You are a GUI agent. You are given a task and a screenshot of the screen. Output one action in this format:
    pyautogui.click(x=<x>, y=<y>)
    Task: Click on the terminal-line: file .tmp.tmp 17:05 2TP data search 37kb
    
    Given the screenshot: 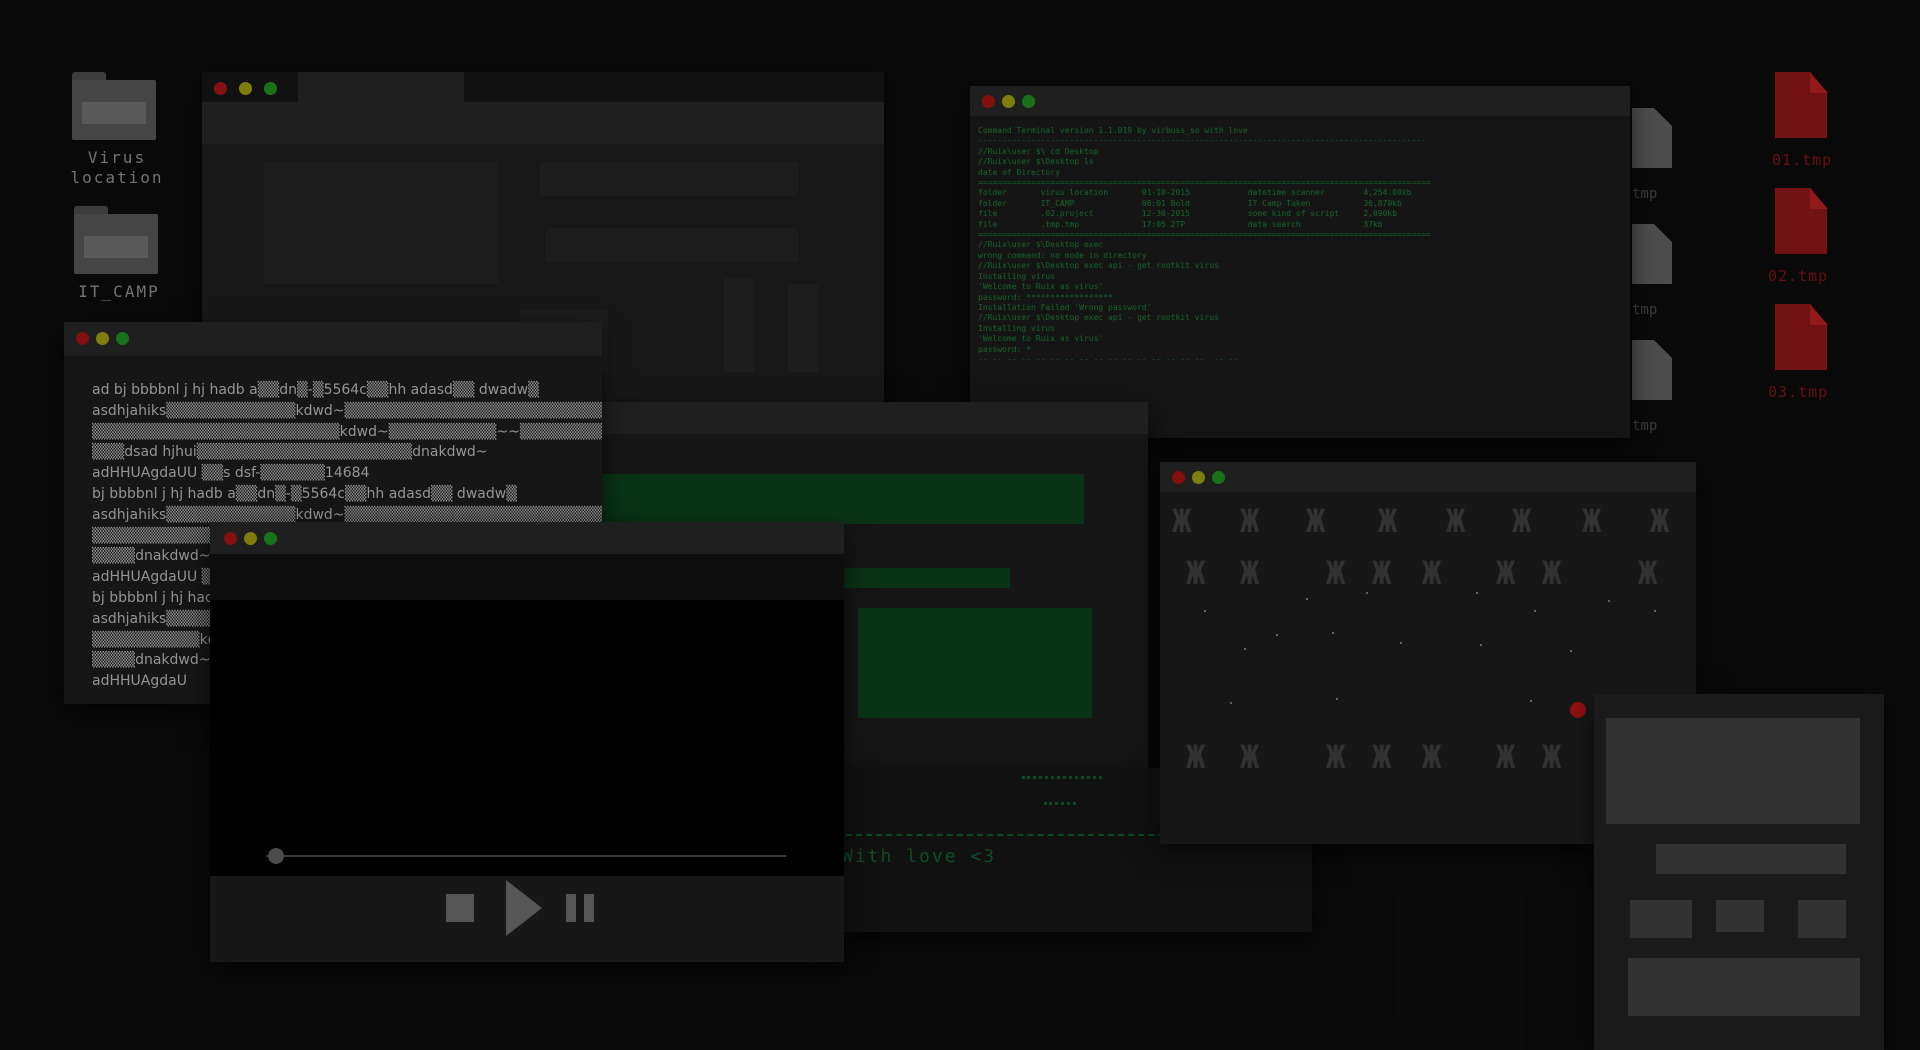 What is the action you would take?
    pyautogui.click(x=1180, y=224)
    